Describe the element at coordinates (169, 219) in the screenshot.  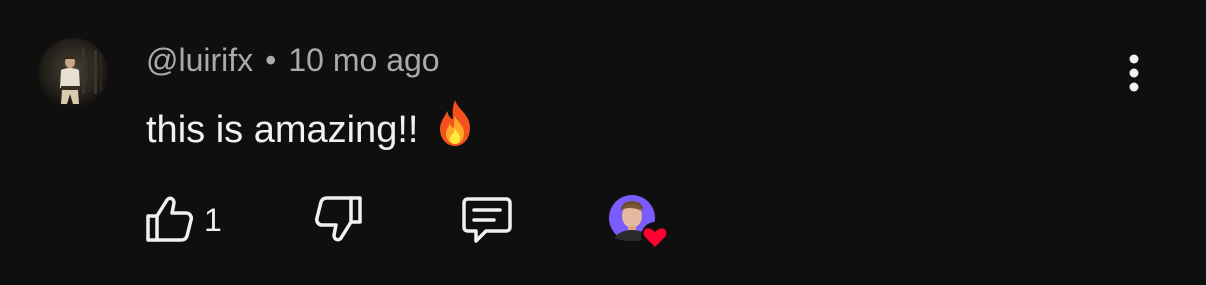
I see `thumbs-up-icon` at that location.